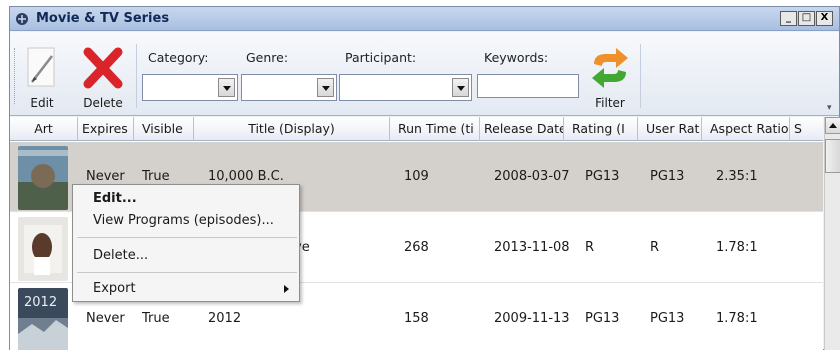  Describe the element at coordinates (532, 318) in the screenshot. I see `cell-release: 2009-11-13` at that location.